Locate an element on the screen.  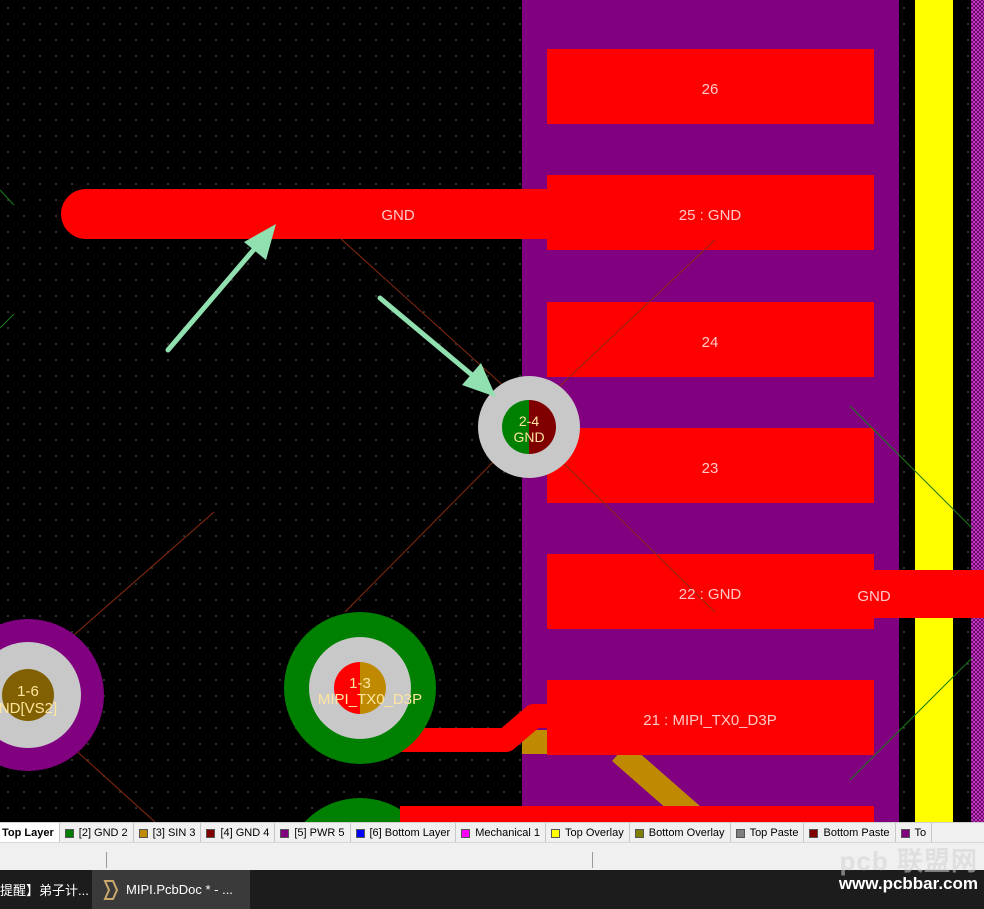
pad-21-label: 21 : MIPI_TX0_D3P is located at coordinates (709, 720).